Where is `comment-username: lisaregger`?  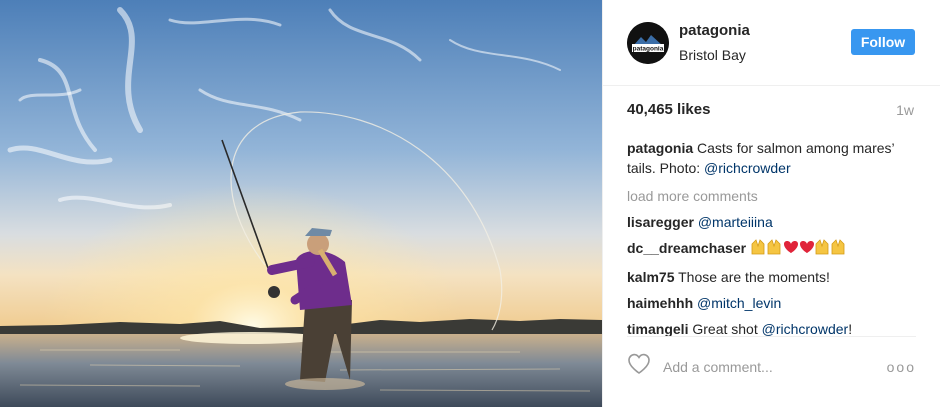
comment-username: lisaregger is located at coordinates (660, 222).